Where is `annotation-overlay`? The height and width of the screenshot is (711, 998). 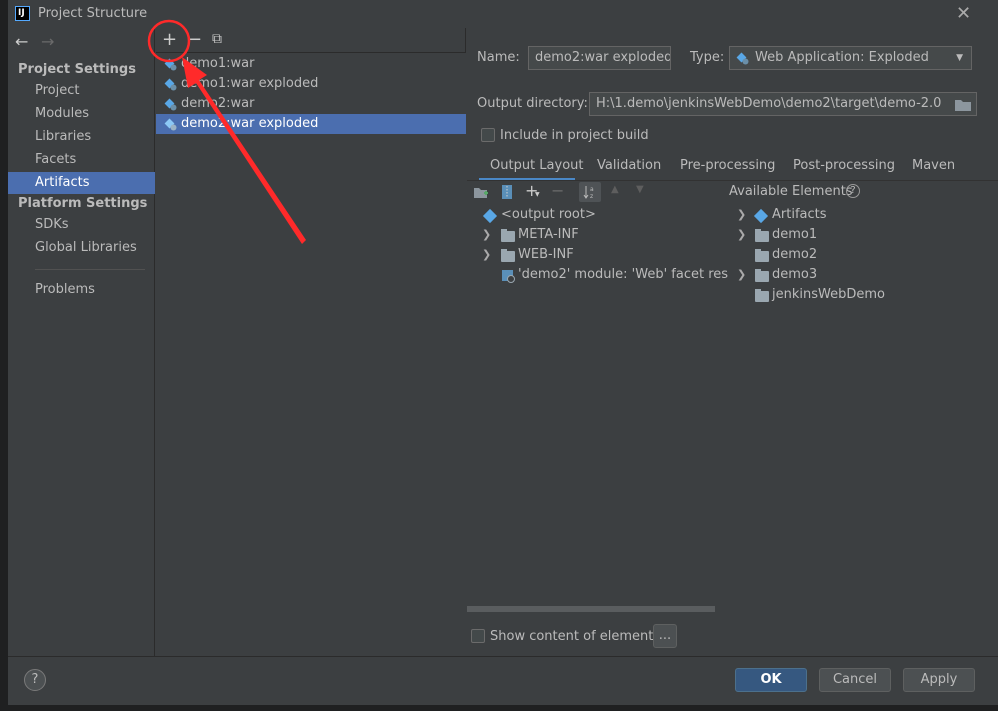 annotation-overlay is located at coordinates (226, 131).